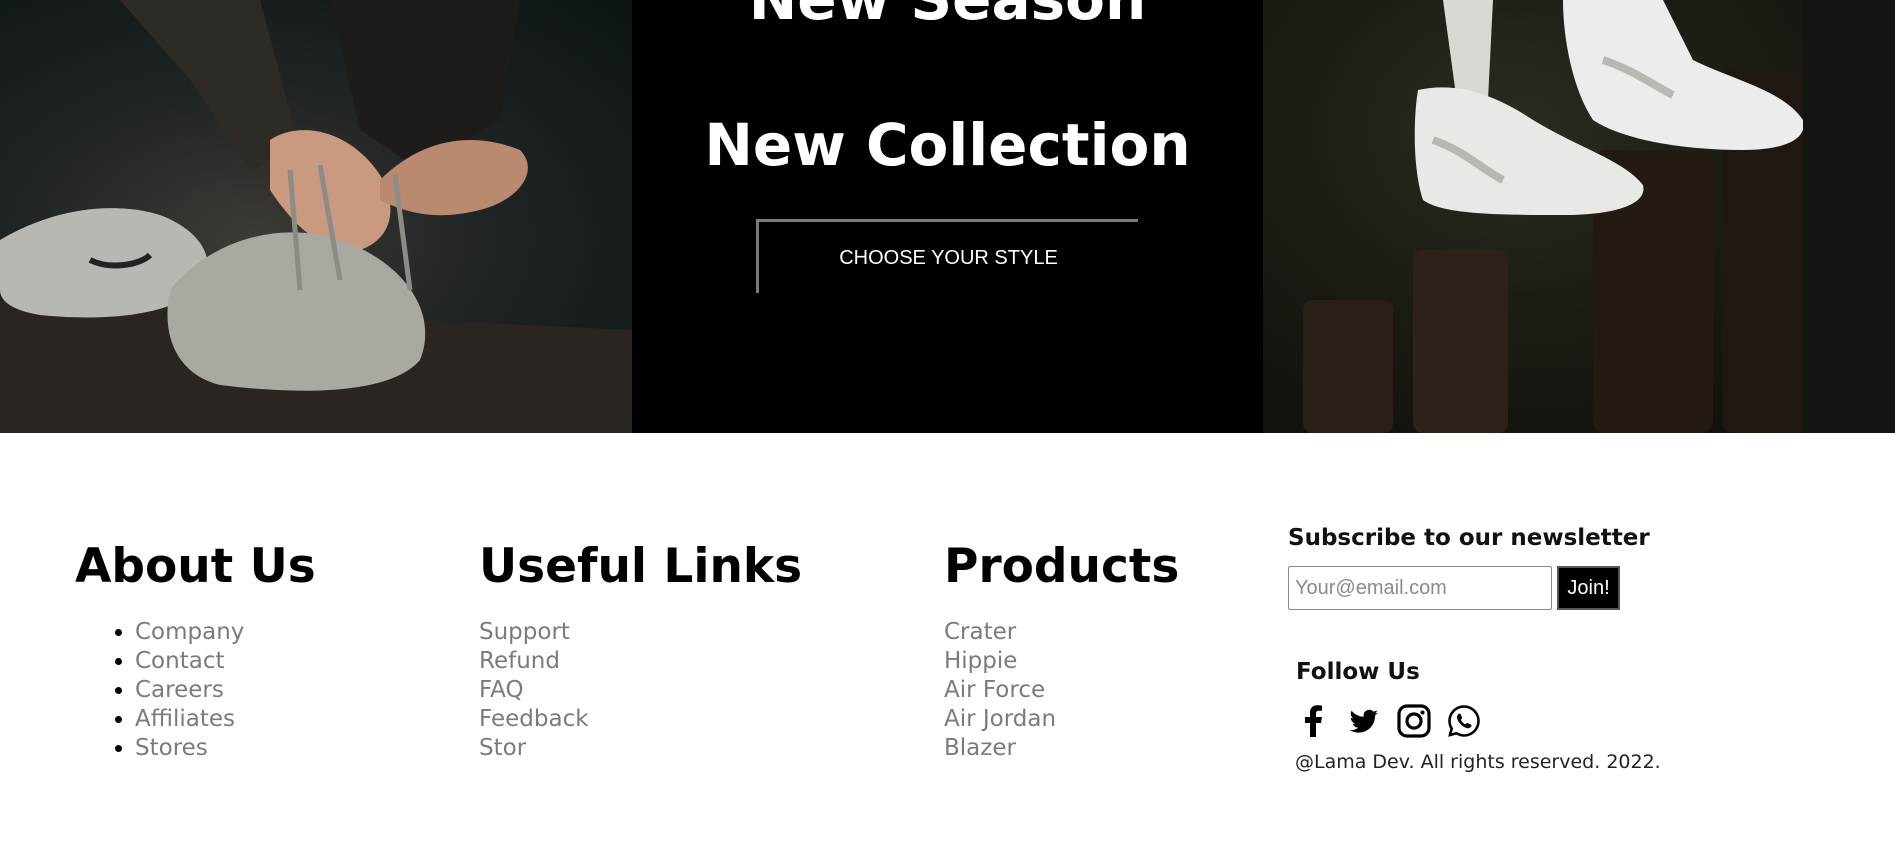  What do you see at coordinates (225, 661) in the screenshot?
I see `about-link-contact: Contact` at bounding box center [225, 661].